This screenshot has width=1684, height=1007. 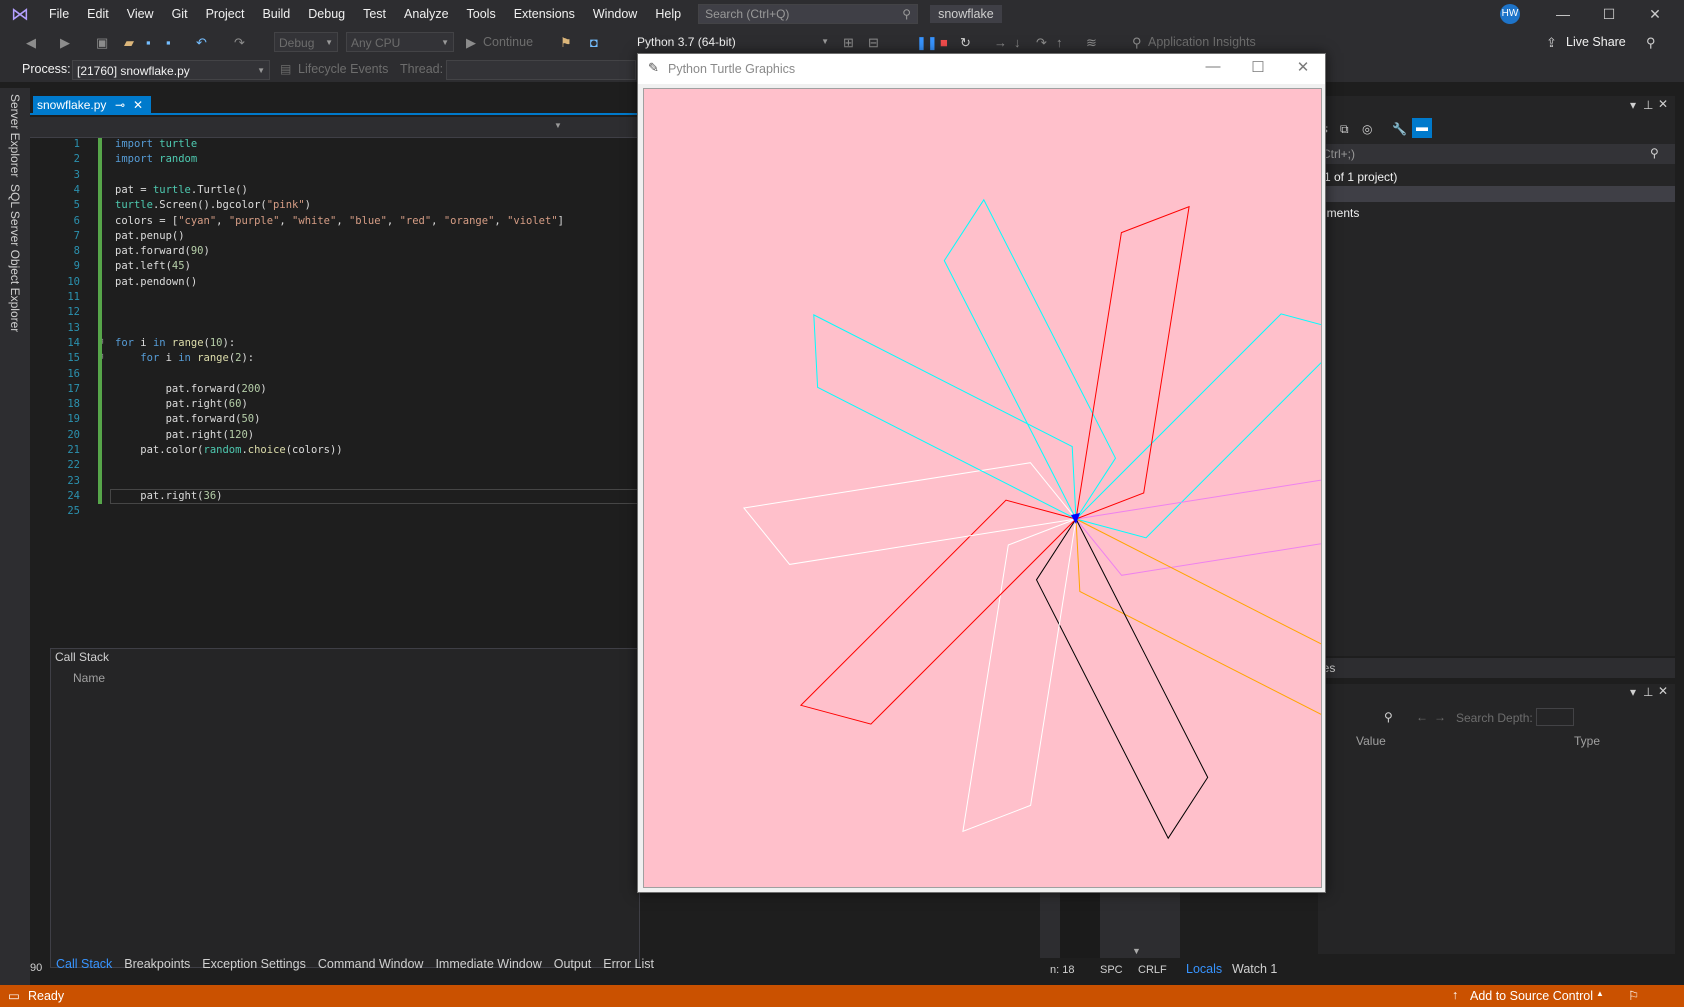 I want to click on back-icon: ◀, so click(x=31, y=43).